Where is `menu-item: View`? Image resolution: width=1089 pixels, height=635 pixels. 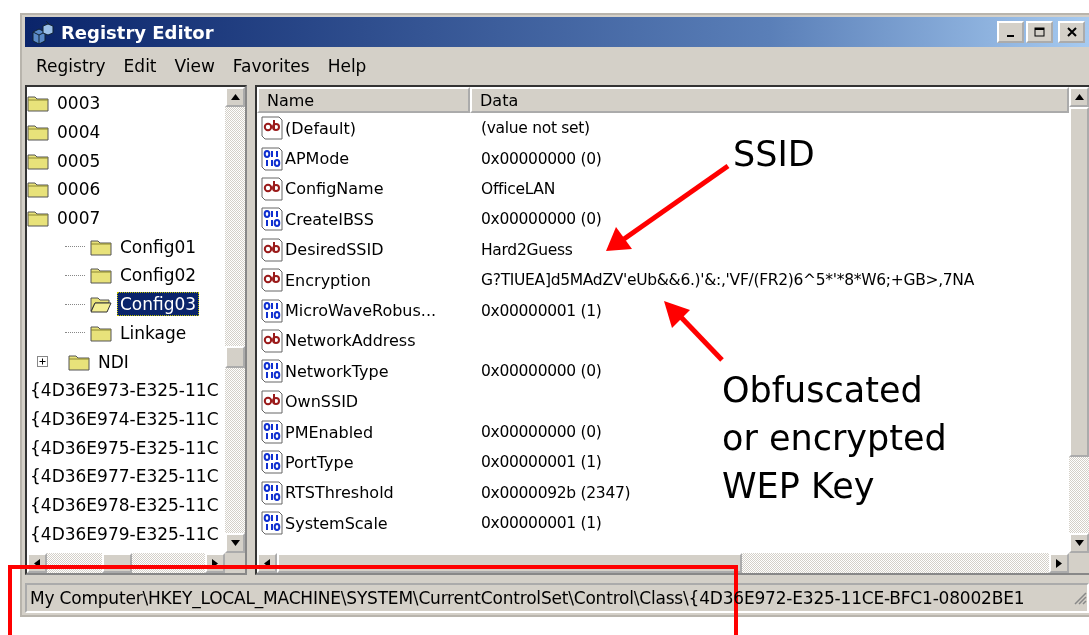
menu-item: View is located at coordinates (194, 66).